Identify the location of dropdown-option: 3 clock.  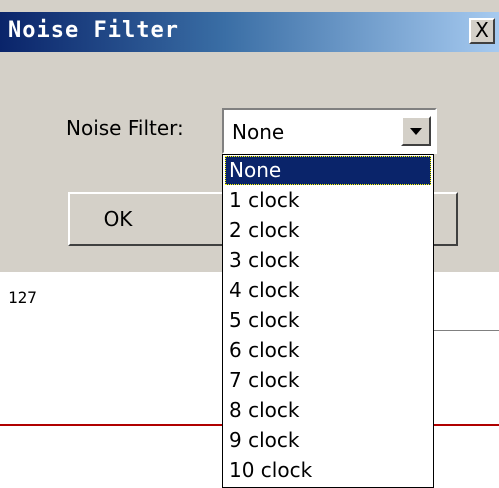
(328, 260).